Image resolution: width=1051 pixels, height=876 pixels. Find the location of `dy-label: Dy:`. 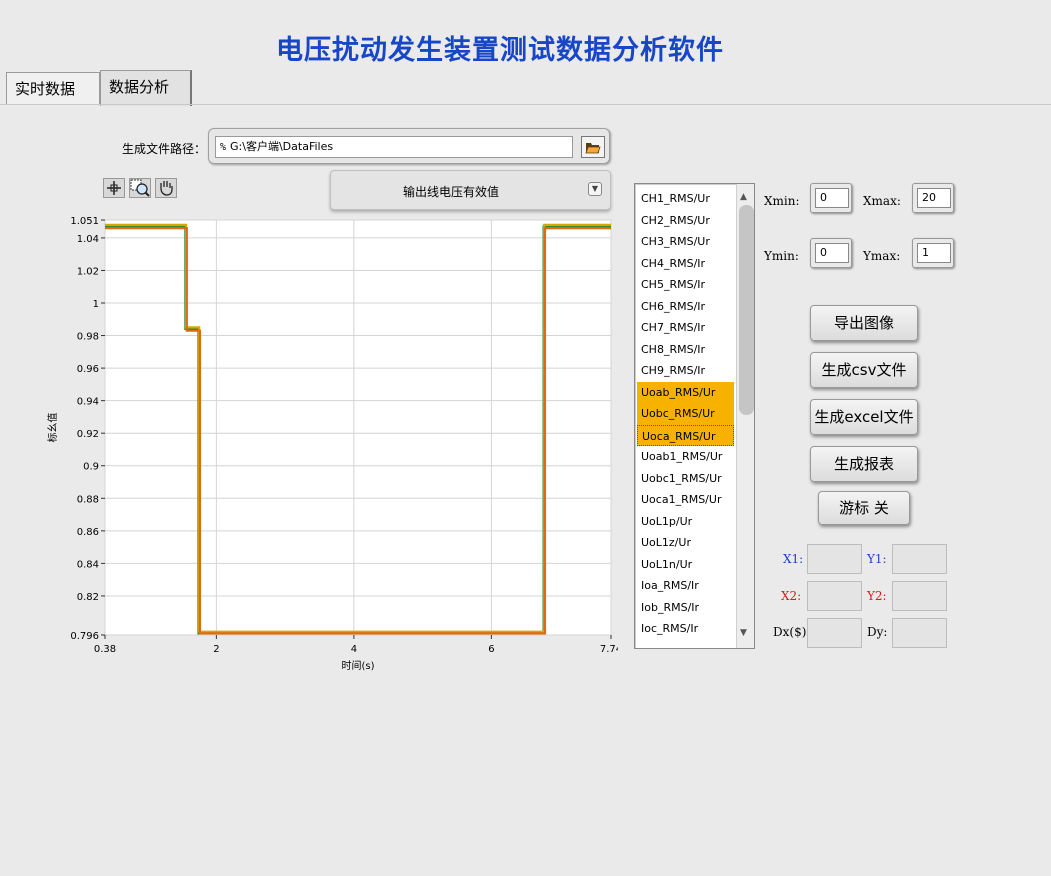

dy-label: Dy: is located at coordinates (877, 632).